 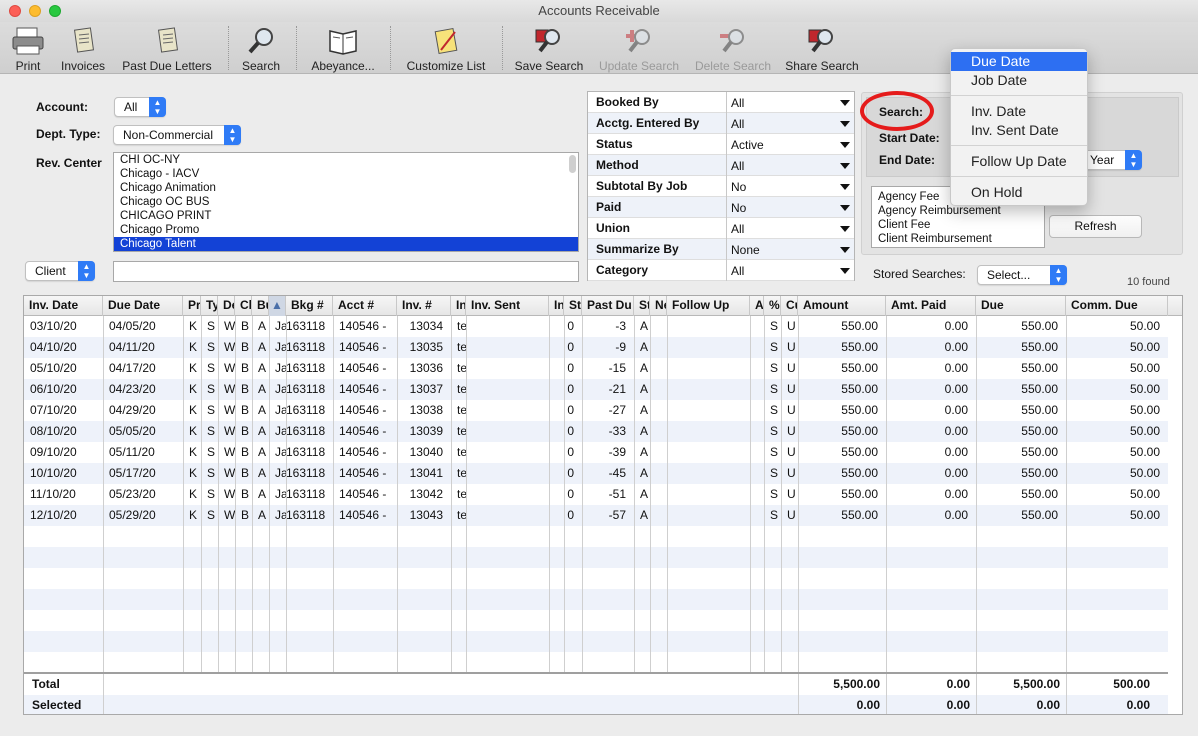 What do you see at coordinates (424, 306) in the screenshot?
I see `column-header: Inv. #` at bounding box center [424, 306].